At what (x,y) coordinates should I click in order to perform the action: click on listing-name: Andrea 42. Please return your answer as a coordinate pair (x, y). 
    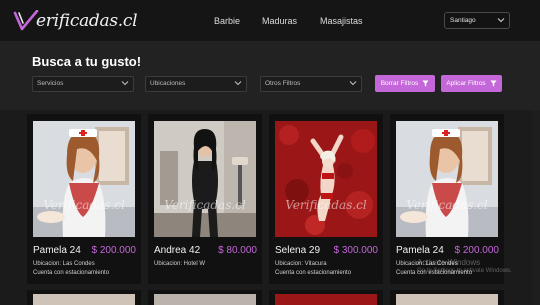
    Looking at the image, I should click on (177, 250).